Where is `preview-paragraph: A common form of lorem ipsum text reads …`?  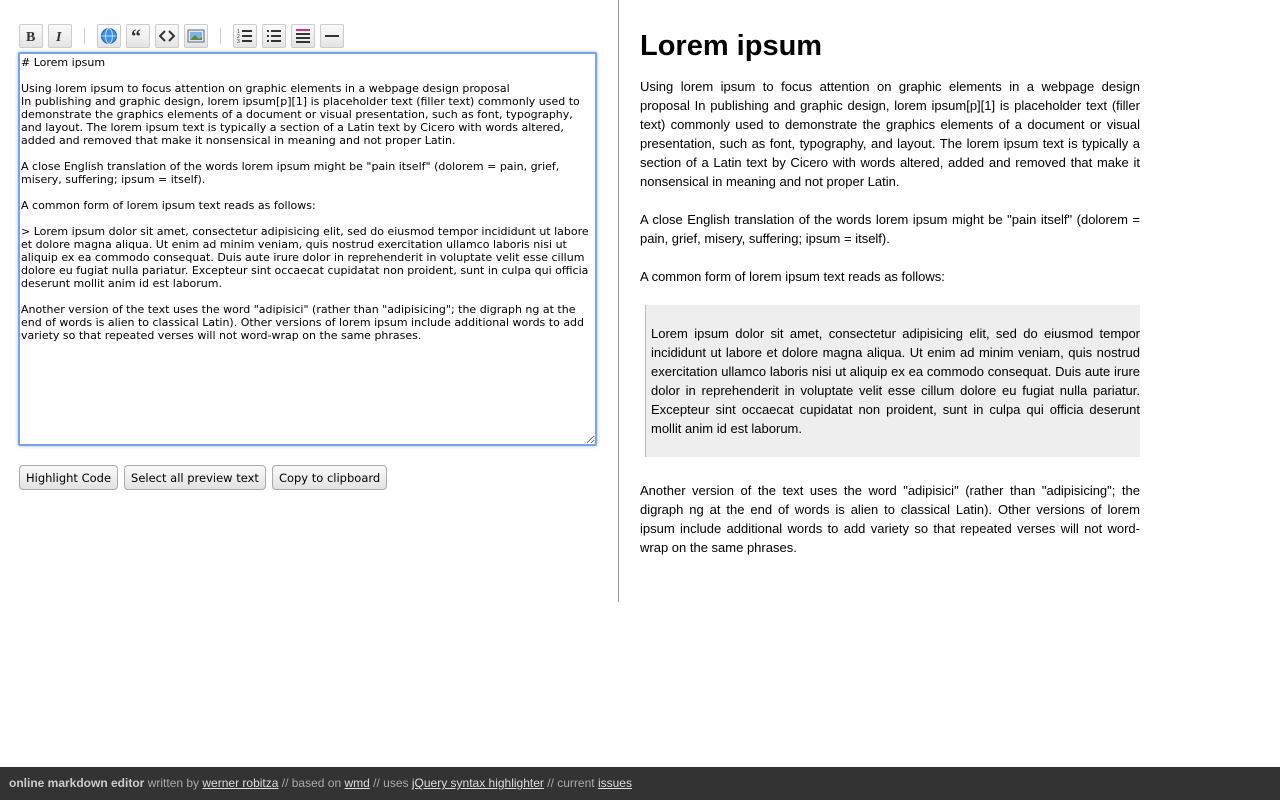
preview-paragraph: A common form of lorem ipsum text reads … is located at coordinates (792, 276).